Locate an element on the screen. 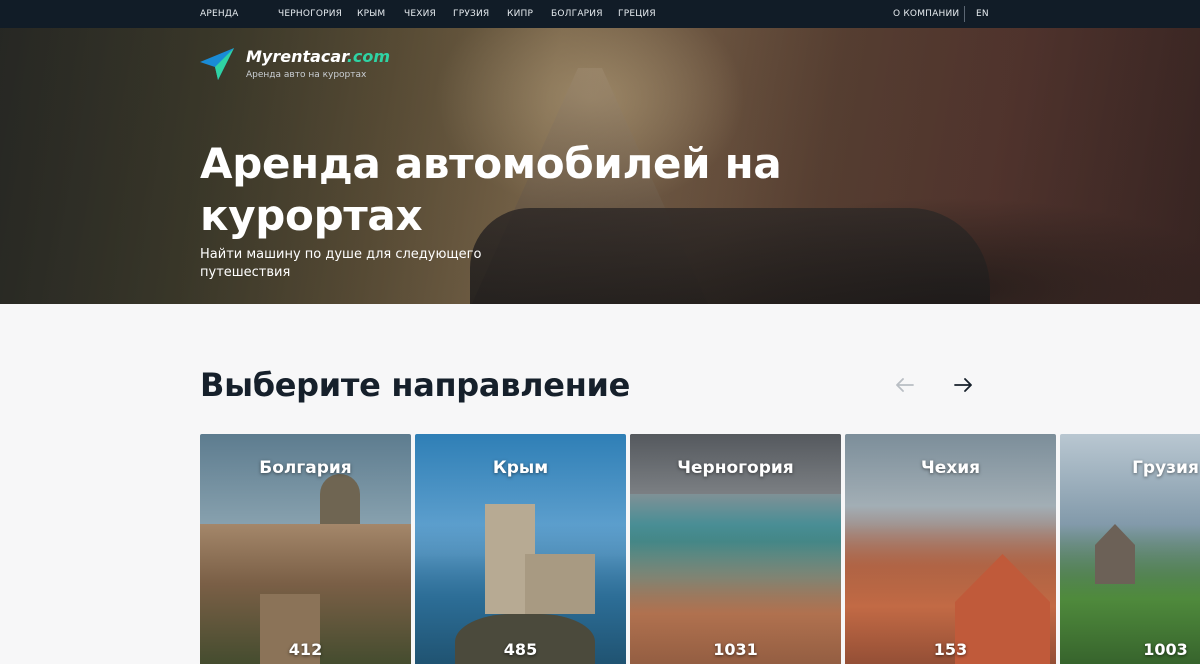 Image resolution: width=1200 pixels, height=664 pixels. nav-item-montenegro: ЧЕРНОГОРИЯ is located at coordinates (310, 14).